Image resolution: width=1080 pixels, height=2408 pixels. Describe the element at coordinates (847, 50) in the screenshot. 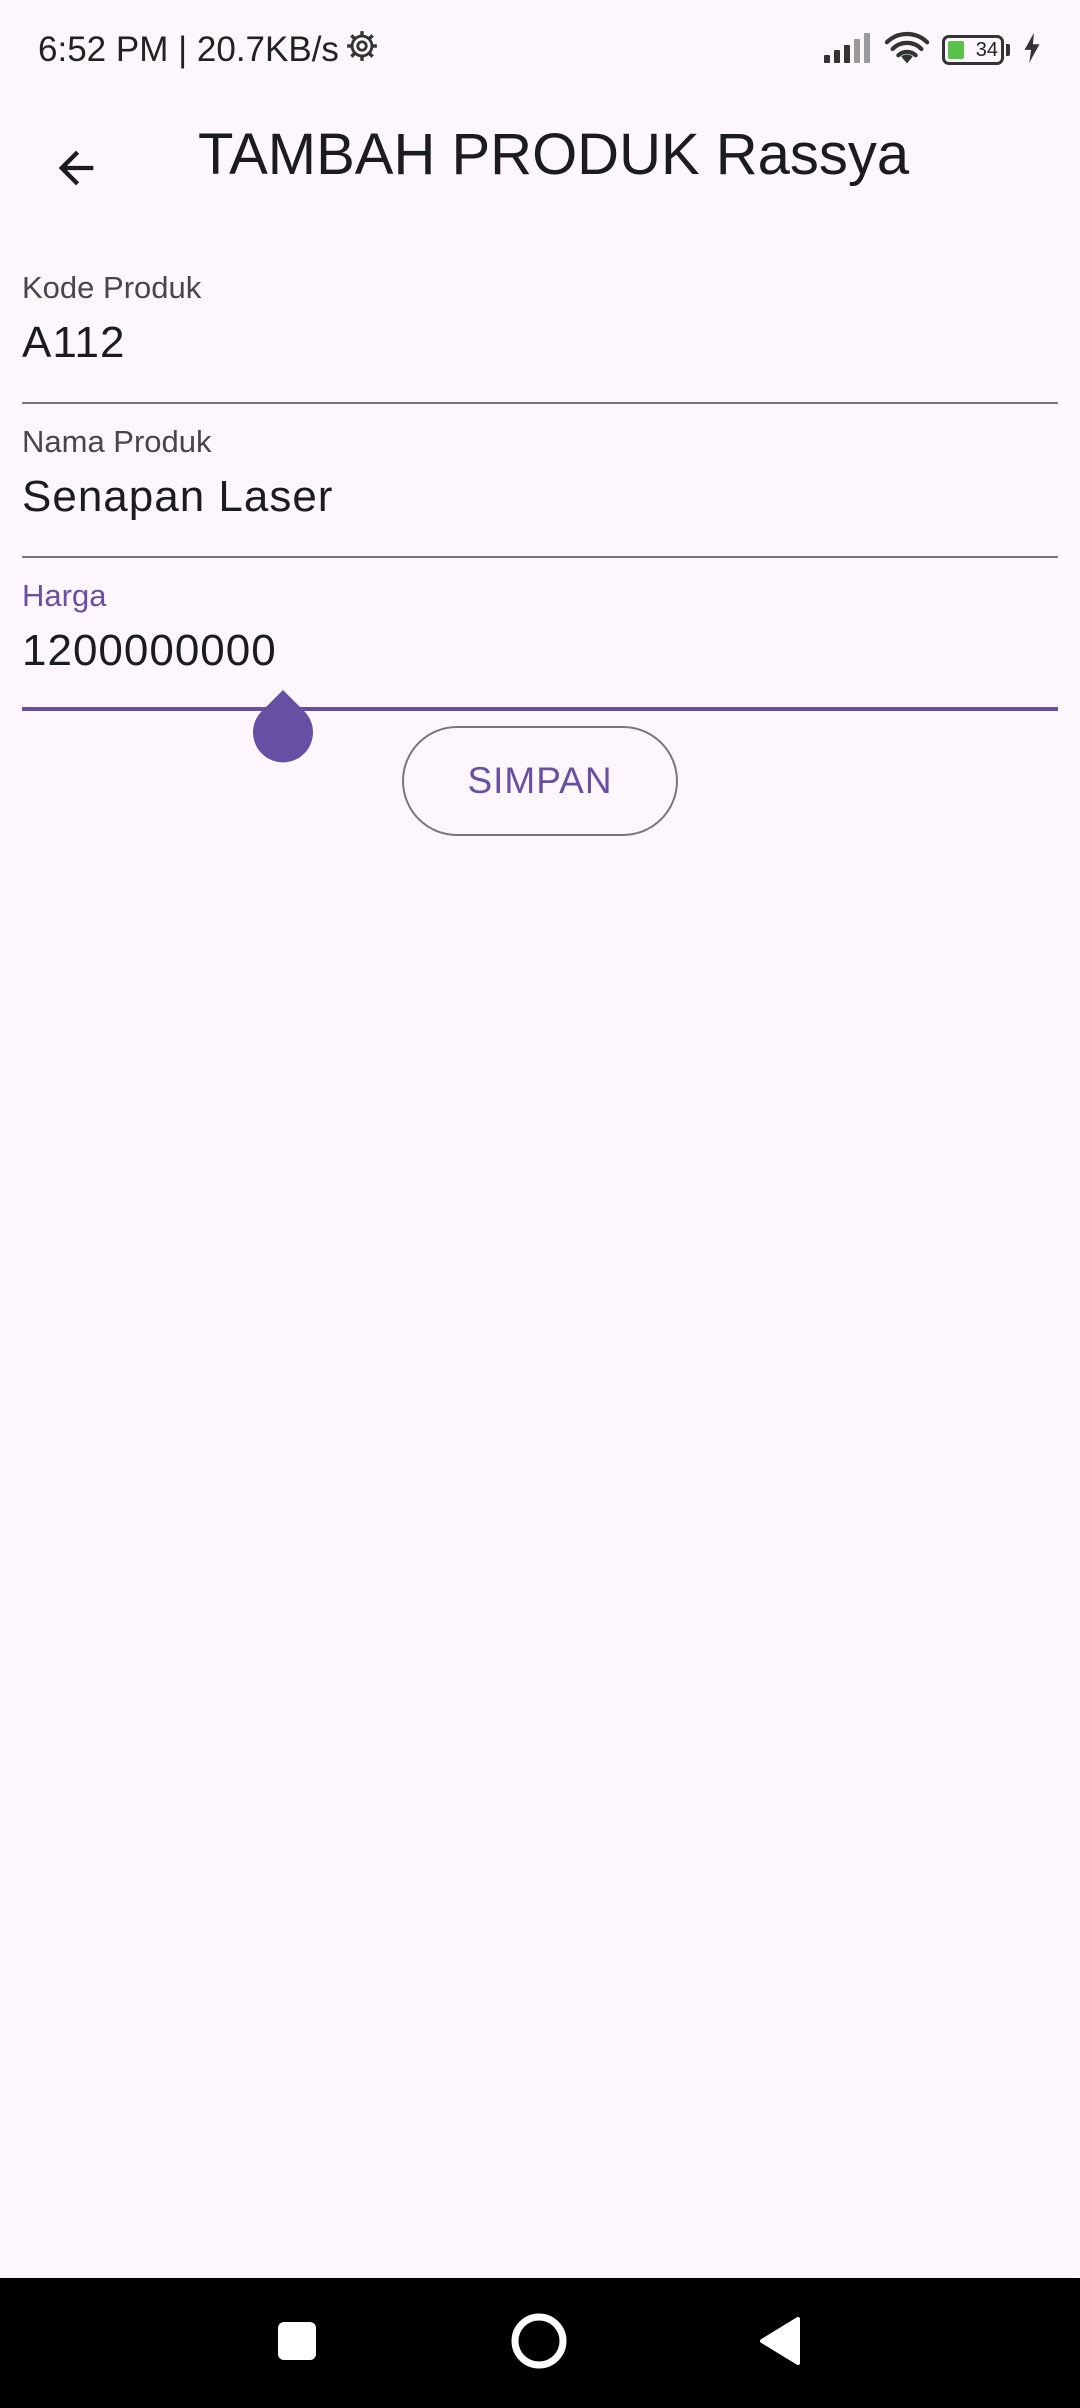

I see `signal-icon` at that location.